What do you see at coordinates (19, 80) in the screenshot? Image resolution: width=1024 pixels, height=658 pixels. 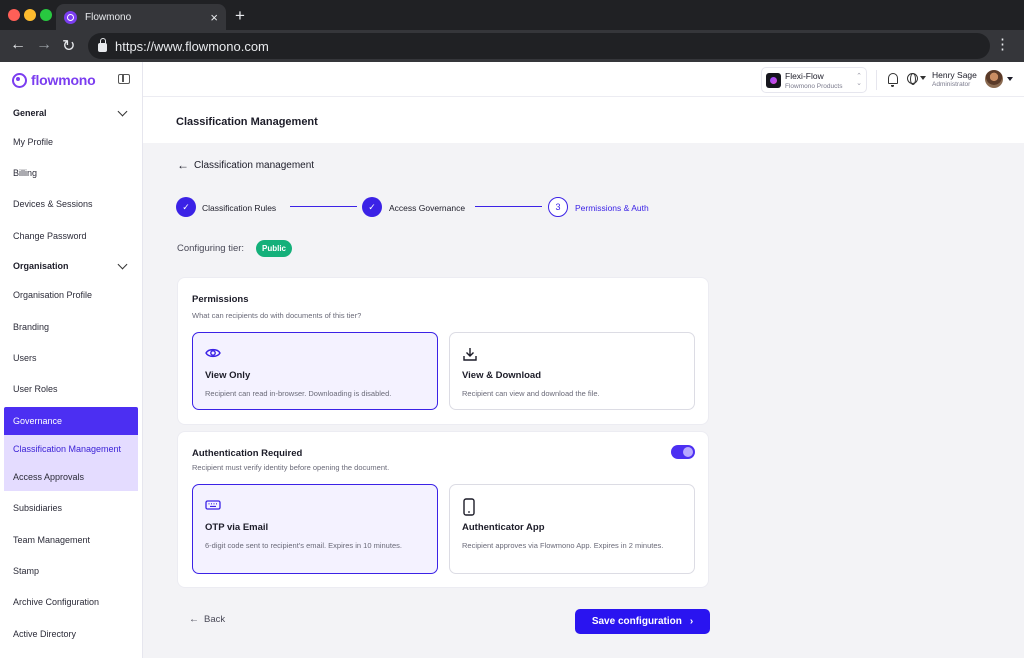 I see `flowmono-logo-icon` at bounding box center [19, 80].